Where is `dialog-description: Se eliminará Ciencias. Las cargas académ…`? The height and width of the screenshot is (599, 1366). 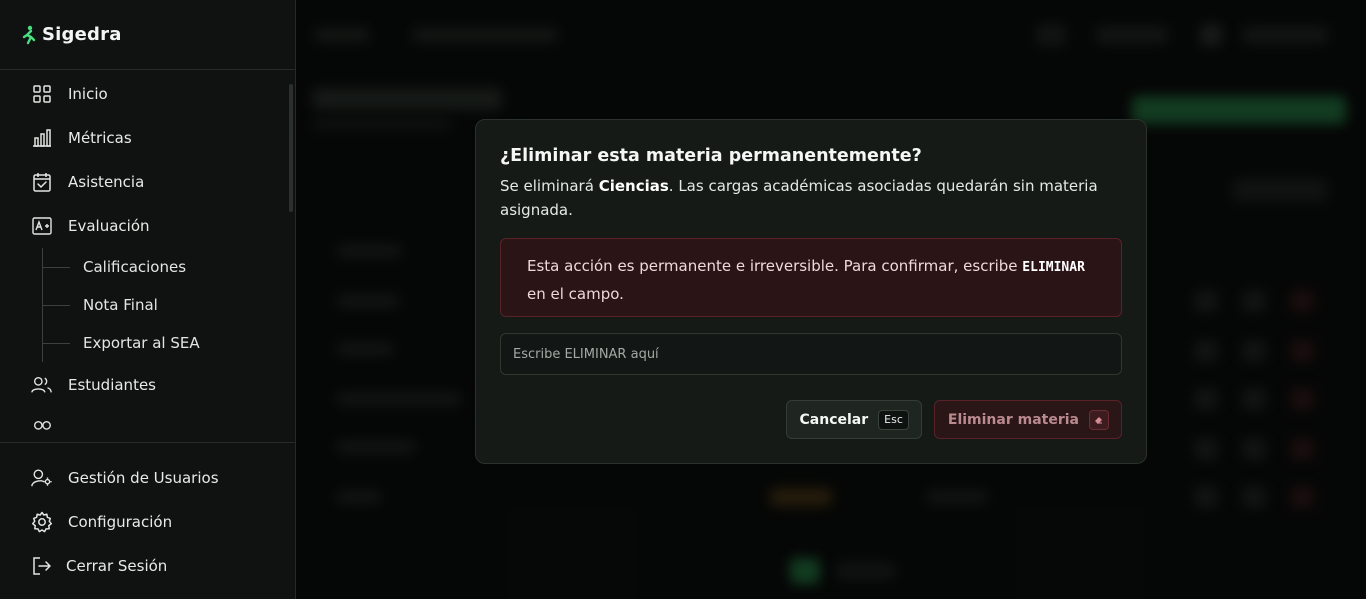
dialog-description: Se eliminará Ciencias. Las cargas académ… is located at coordinates (800, 198).